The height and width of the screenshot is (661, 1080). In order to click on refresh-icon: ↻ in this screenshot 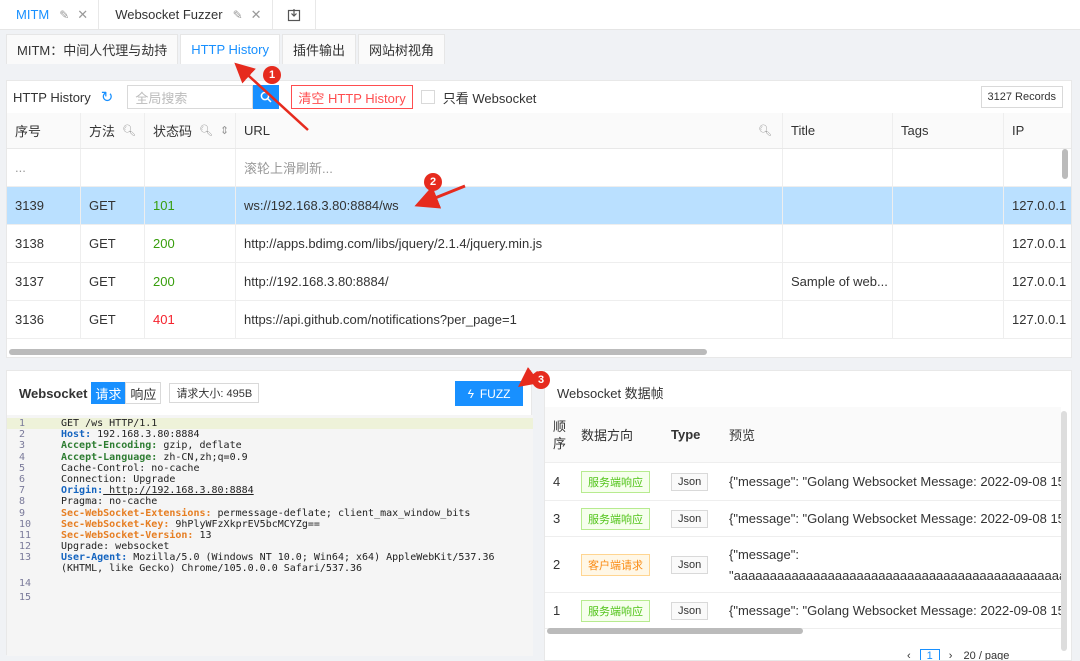, I will do `click(107, 97)`.